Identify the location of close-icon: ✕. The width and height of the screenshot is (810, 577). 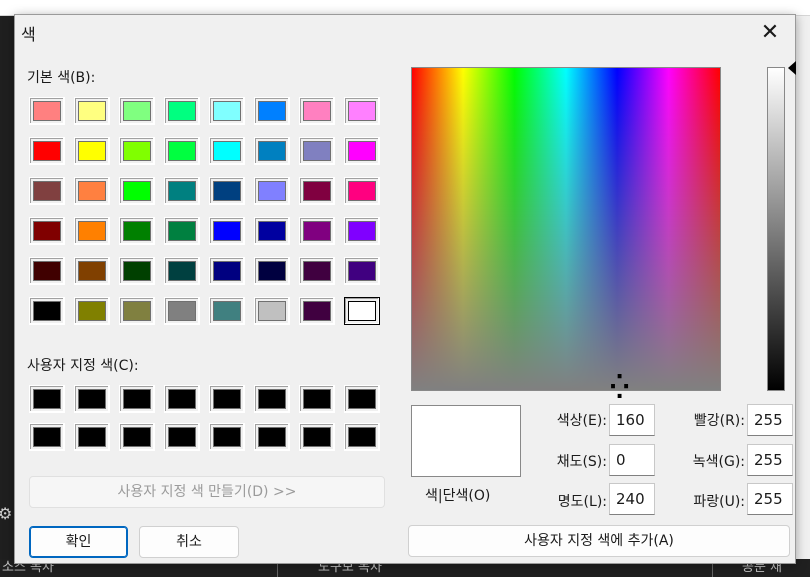
(770, 33).